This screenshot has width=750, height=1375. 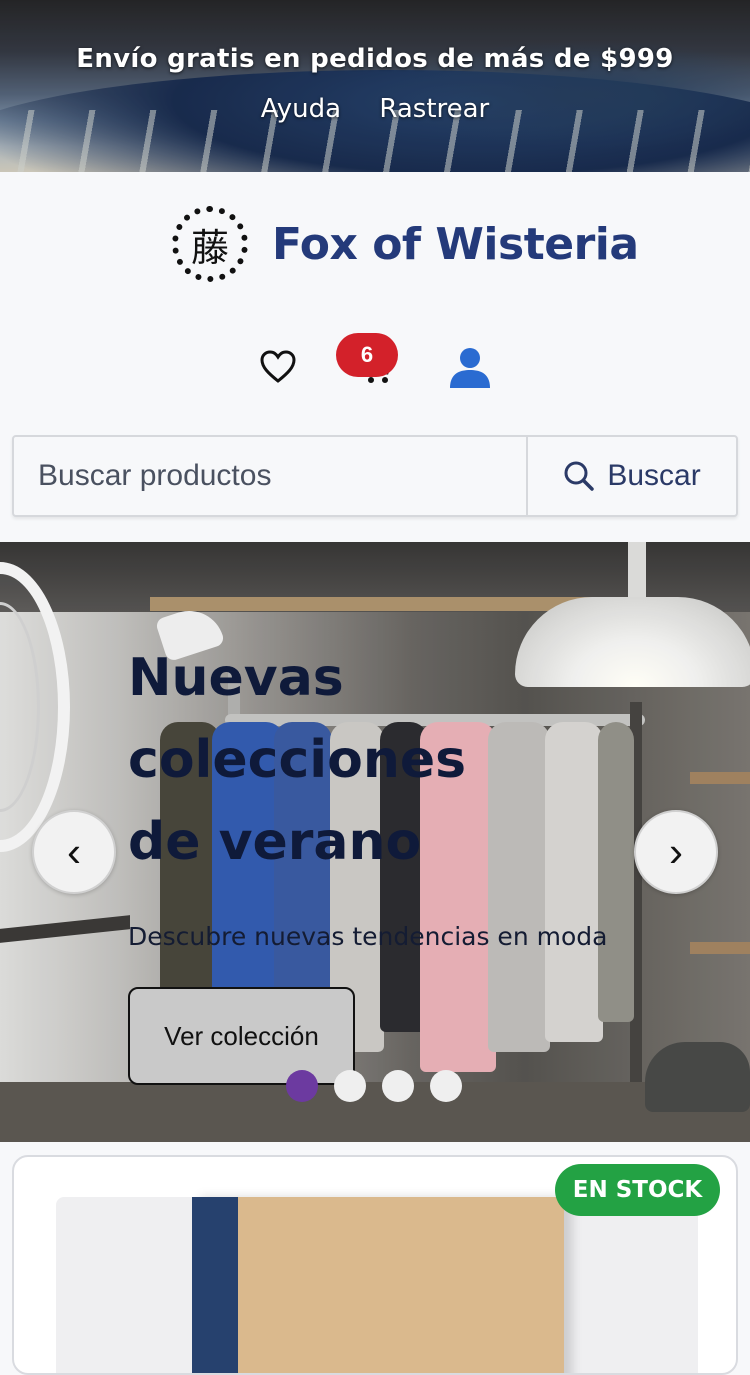 I want to click on brand-logo: 藤, so click(x=210, y=244).